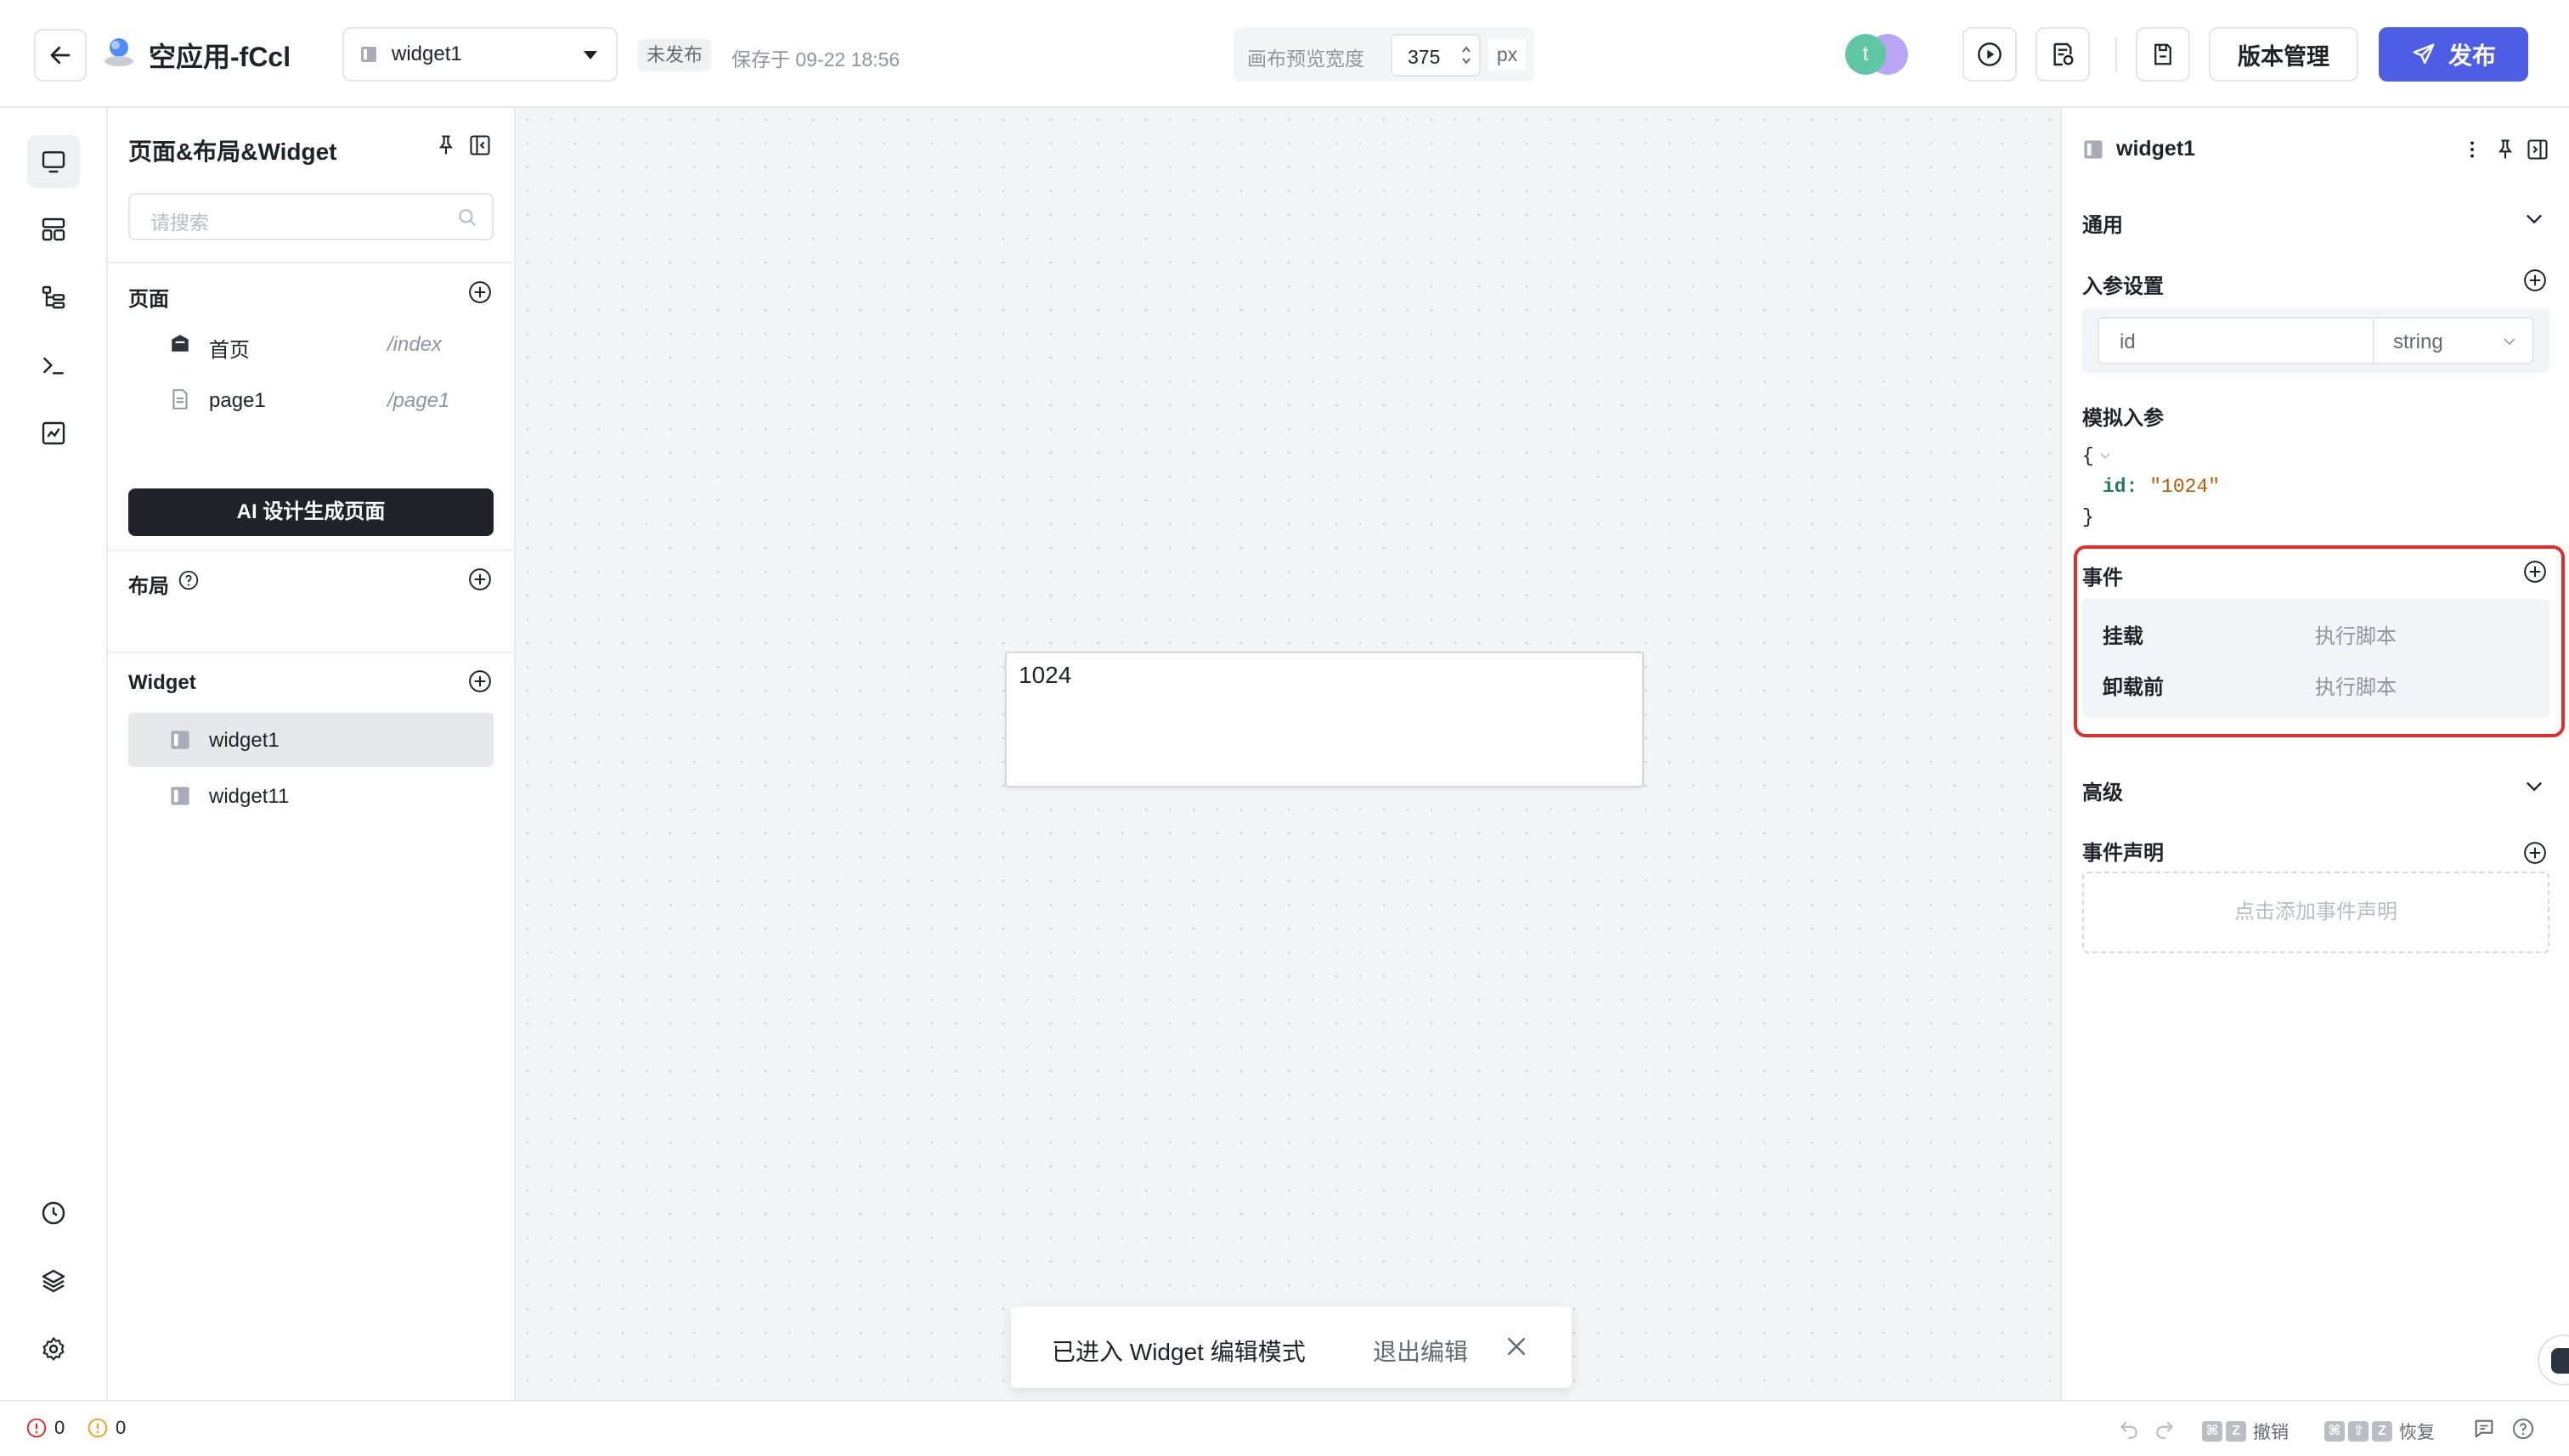 This screenshot has height=1456, width=2569. Describe the element at coordinates (2315, 912) in the screenshot. I see `add-event-decl-button: 点击添加事件声明` at that location.